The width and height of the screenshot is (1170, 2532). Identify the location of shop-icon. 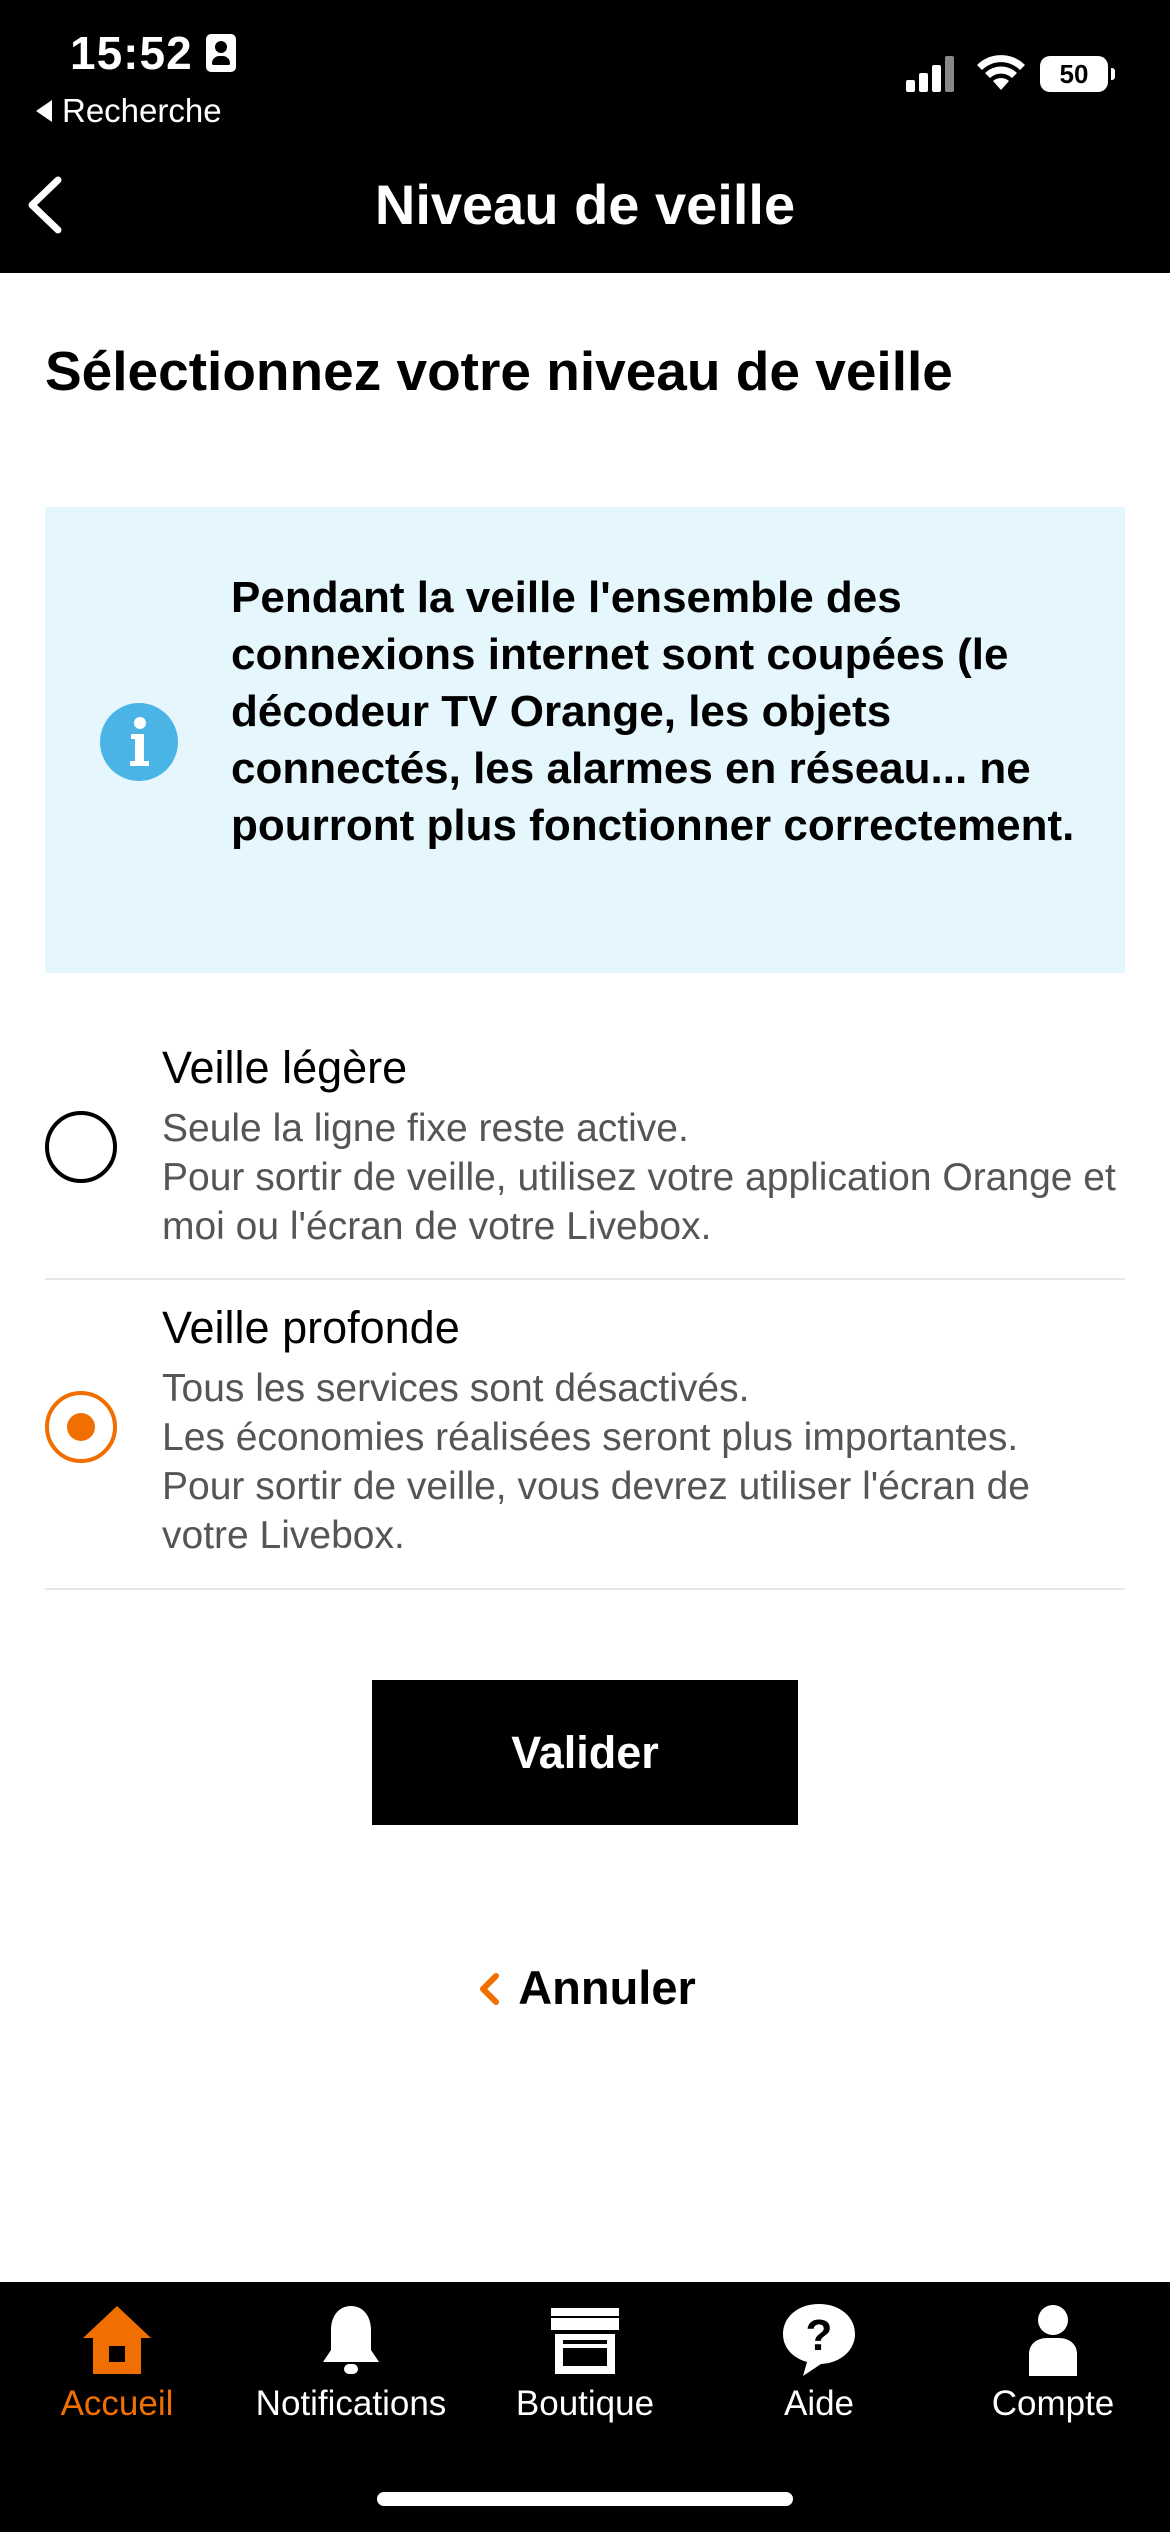
(585, 2341).